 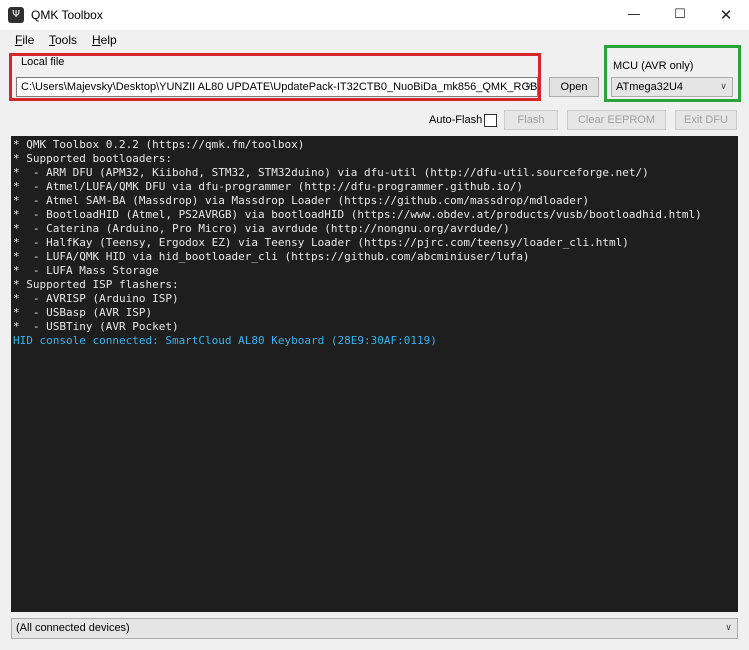 What do you see at coordinates (726, 15) in the screenshot?
I see `close-button: ✕` at bounding box center [726, 15].